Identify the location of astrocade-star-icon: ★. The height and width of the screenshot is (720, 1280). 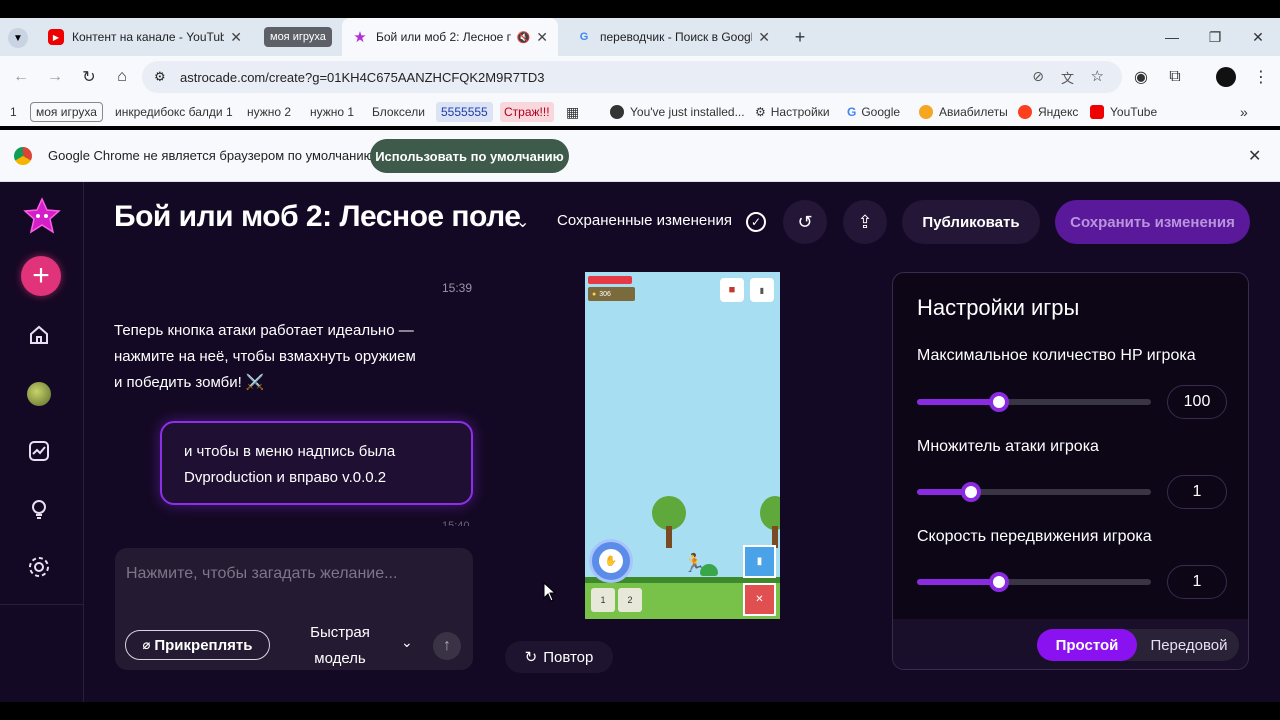
(360, 37).